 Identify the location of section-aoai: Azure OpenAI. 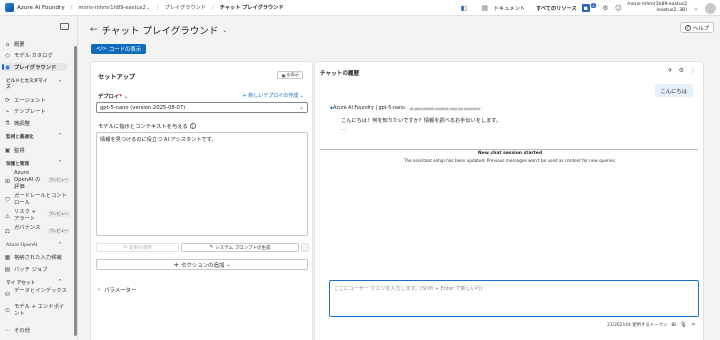
(22, 245).